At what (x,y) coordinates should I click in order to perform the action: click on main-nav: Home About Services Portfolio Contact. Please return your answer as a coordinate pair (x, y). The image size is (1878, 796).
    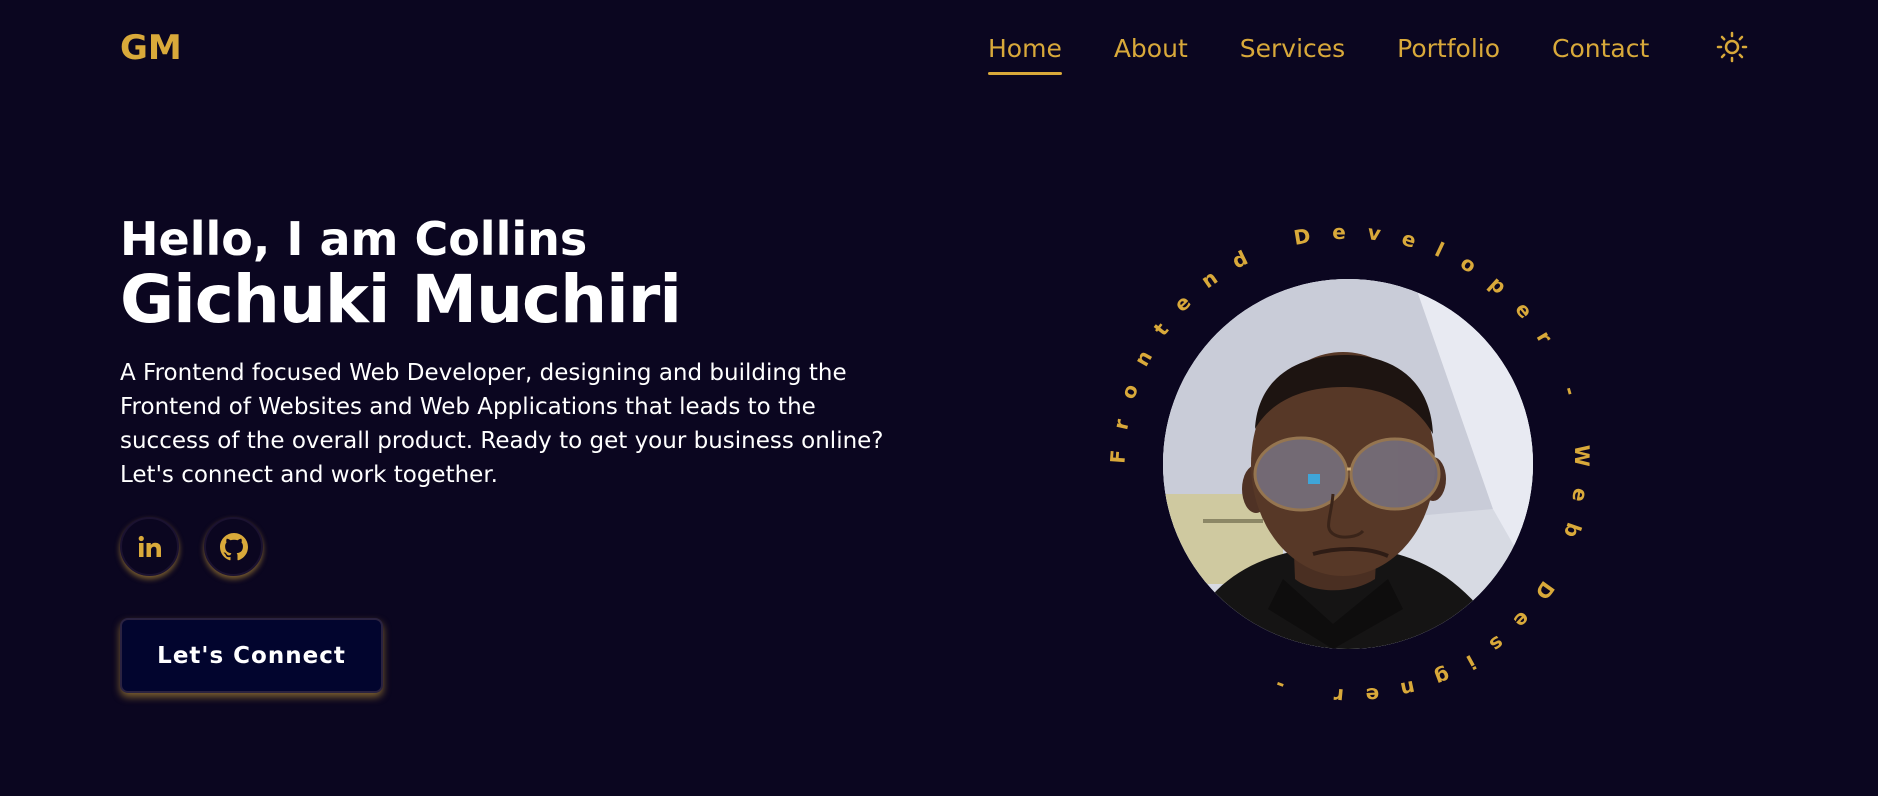
    Looking at the image, I should click on (1344, 54).